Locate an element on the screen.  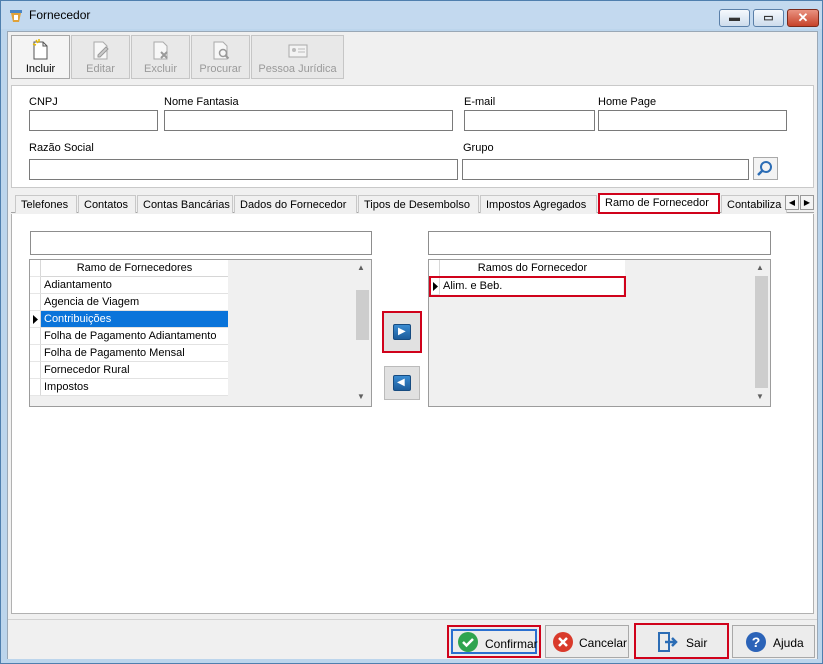
cancelar-button: Cancelar is located at coordinates (587, 641).